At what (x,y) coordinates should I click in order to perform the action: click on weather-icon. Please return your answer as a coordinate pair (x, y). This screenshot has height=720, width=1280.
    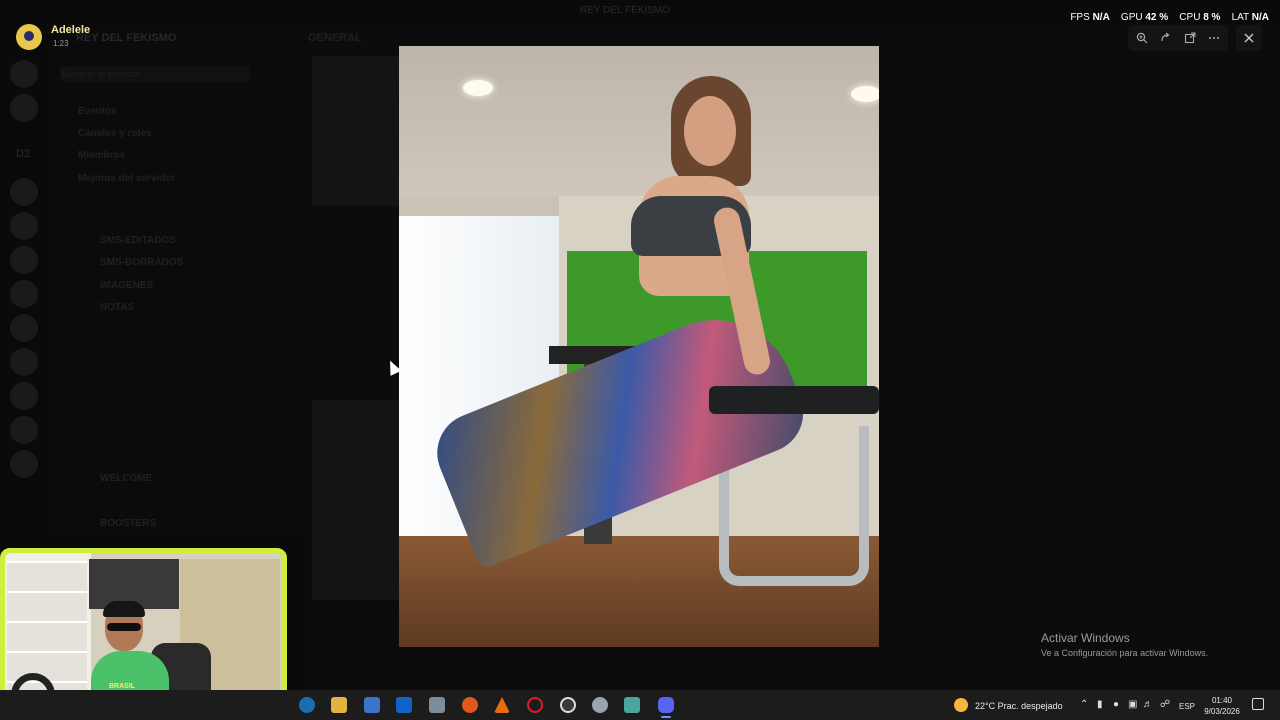
    Looking at the image, I should click on (961, 705).